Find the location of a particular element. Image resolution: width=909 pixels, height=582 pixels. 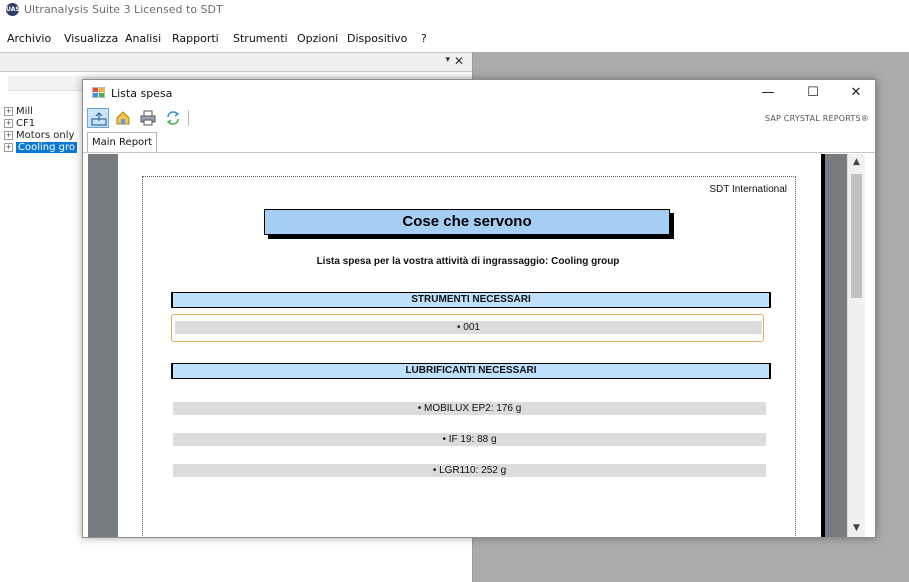

home-button is located at coordinates (123, 118).